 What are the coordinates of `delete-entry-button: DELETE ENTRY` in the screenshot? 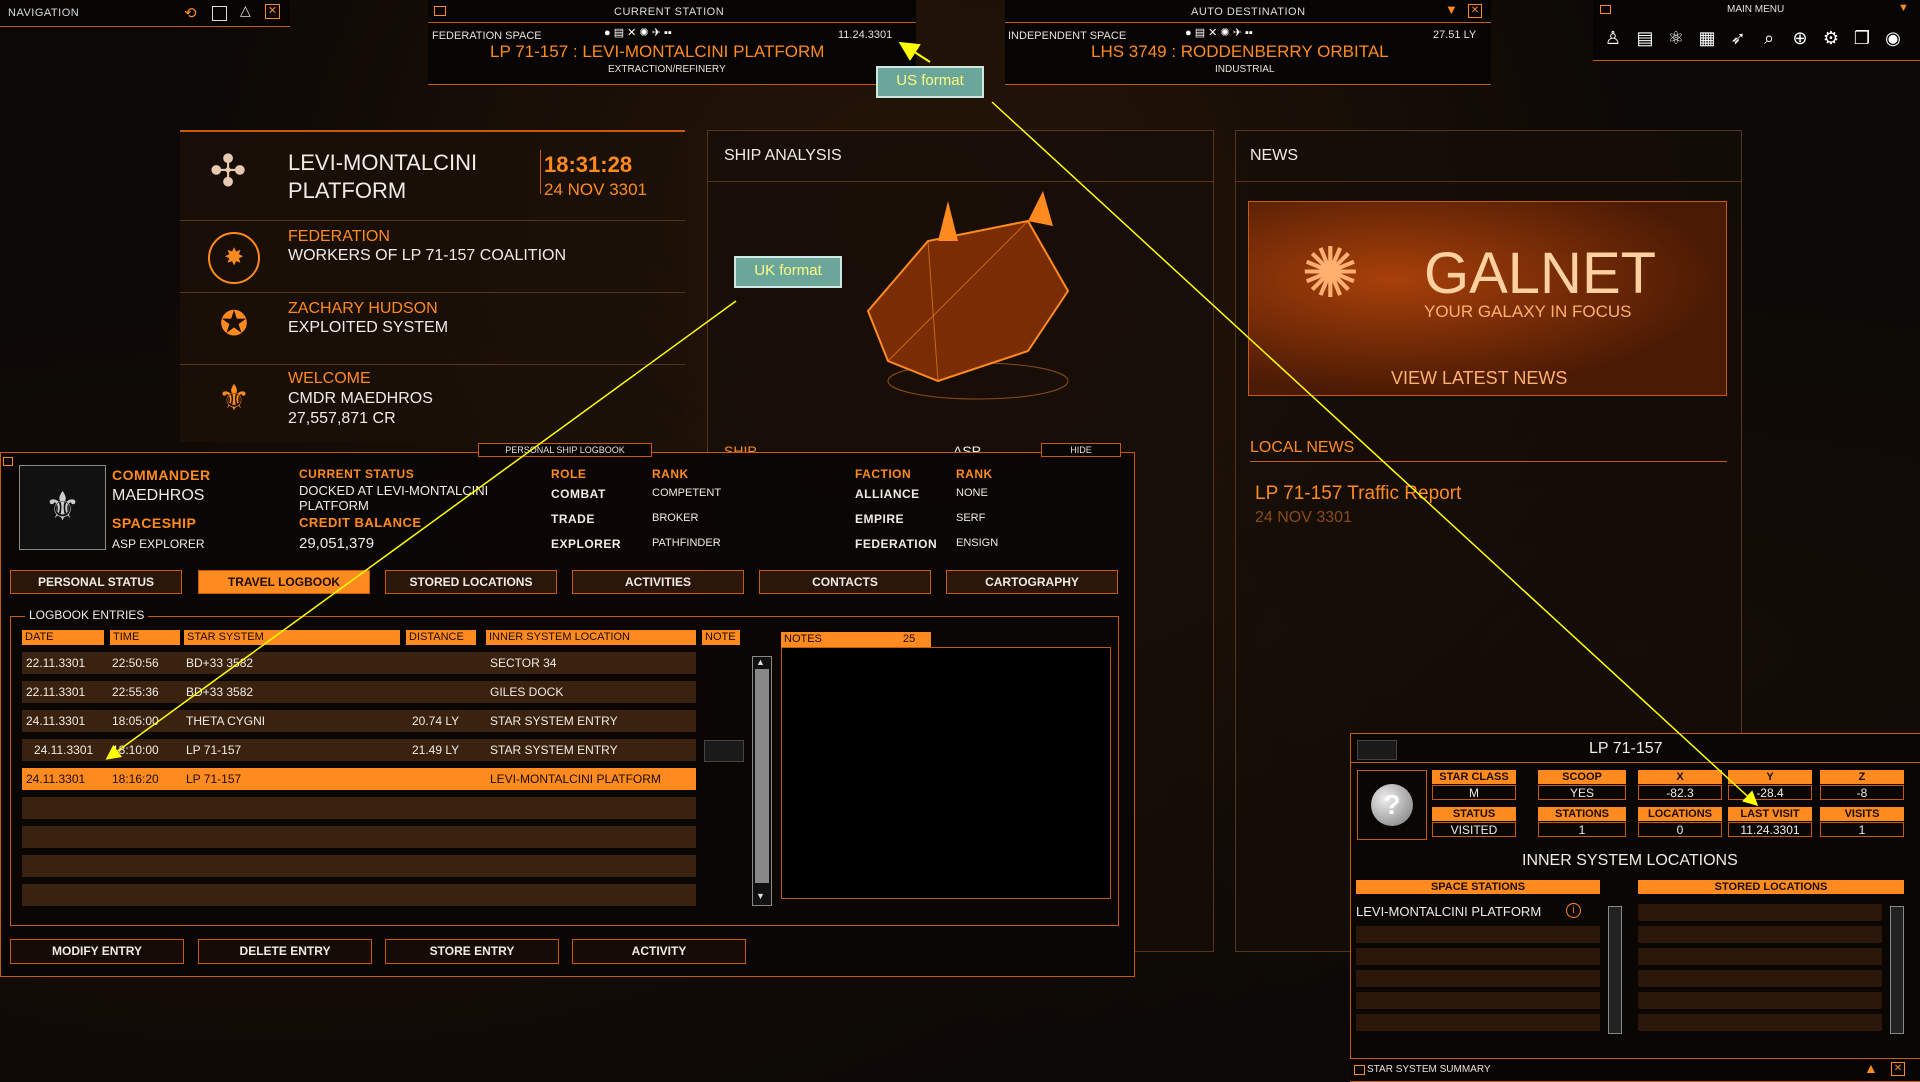 It's located at (285, 951).